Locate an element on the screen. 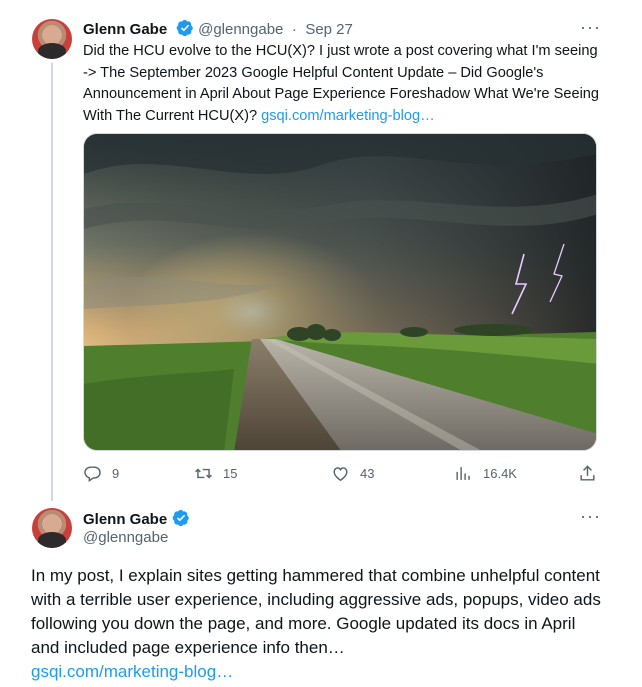 The image size is (642, 687). reply-button: 9 is located at coordinates (101, 473).